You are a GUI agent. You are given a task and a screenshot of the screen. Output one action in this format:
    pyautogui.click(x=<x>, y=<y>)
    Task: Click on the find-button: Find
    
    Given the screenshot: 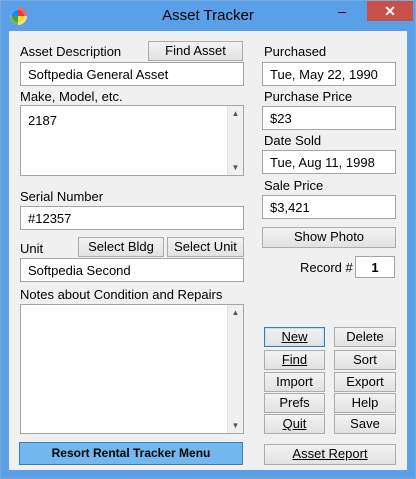 What is the action you would take?
    pyautogui.click(x=294, y=360)
    